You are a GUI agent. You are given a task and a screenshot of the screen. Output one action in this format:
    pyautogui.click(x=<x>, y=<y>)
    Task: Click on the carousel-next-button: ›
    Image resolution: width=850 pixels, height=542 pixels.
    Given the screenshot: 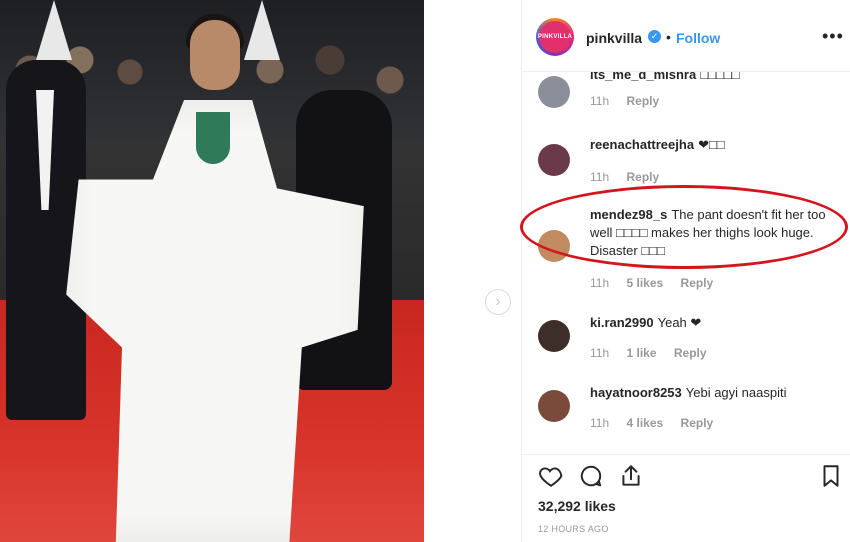 What is the action you would take?
    pyautogui.click(x=498, y=302)
    